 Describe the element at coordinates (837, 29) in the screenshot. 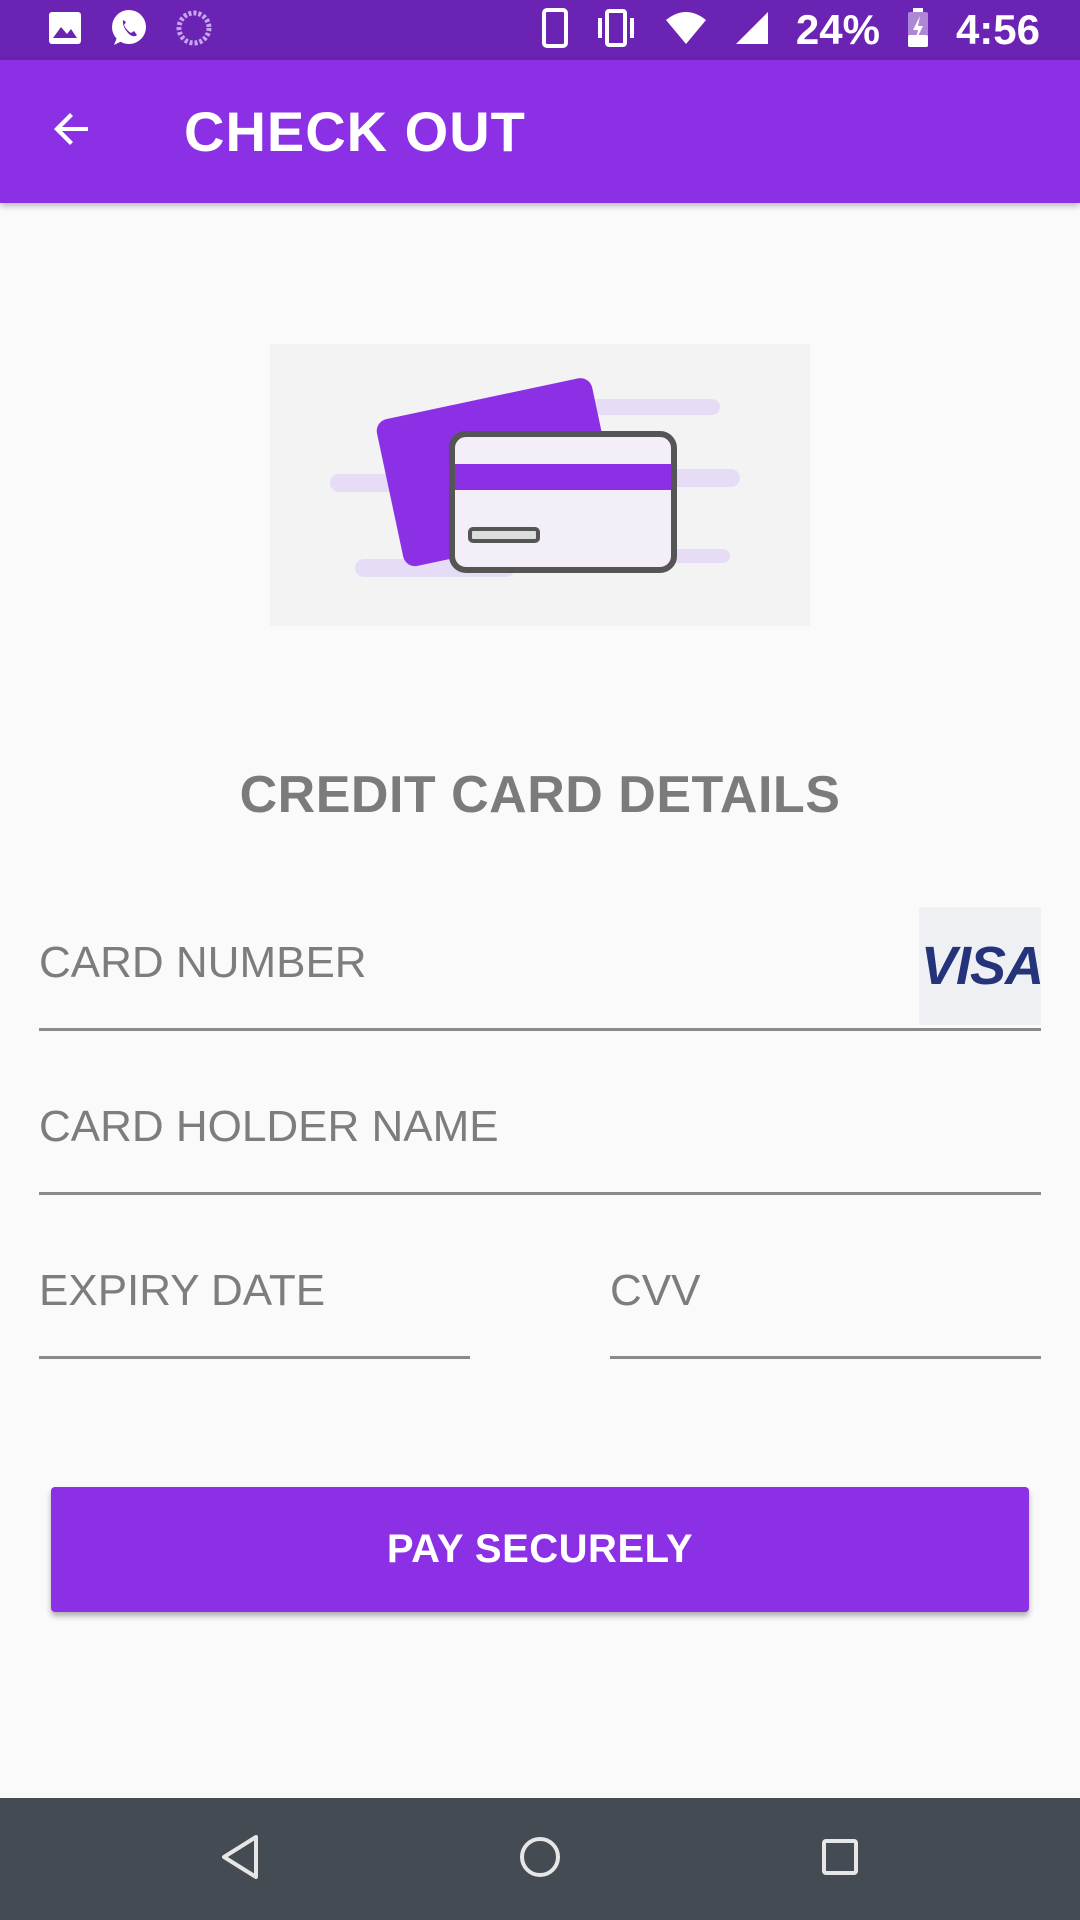

I see `battery-percent: 24%` at that location.